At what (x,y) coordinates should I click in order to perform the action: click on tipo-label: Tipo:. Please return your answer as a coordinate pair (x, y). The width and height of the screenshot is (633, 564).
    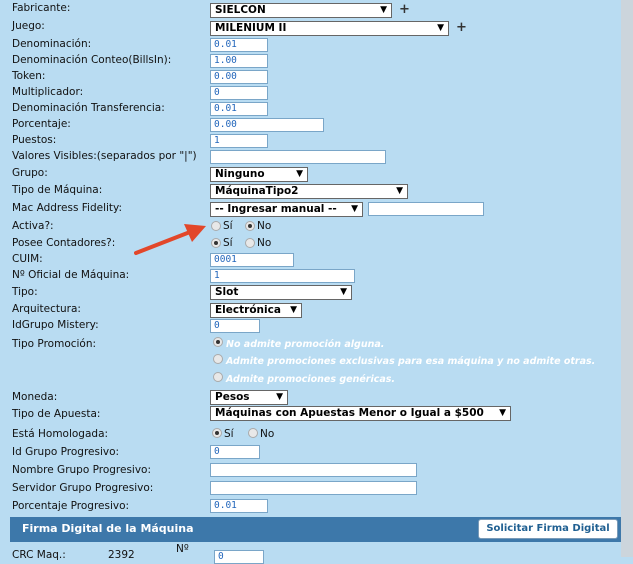
    Looking at the image, I should click on (25, 292).